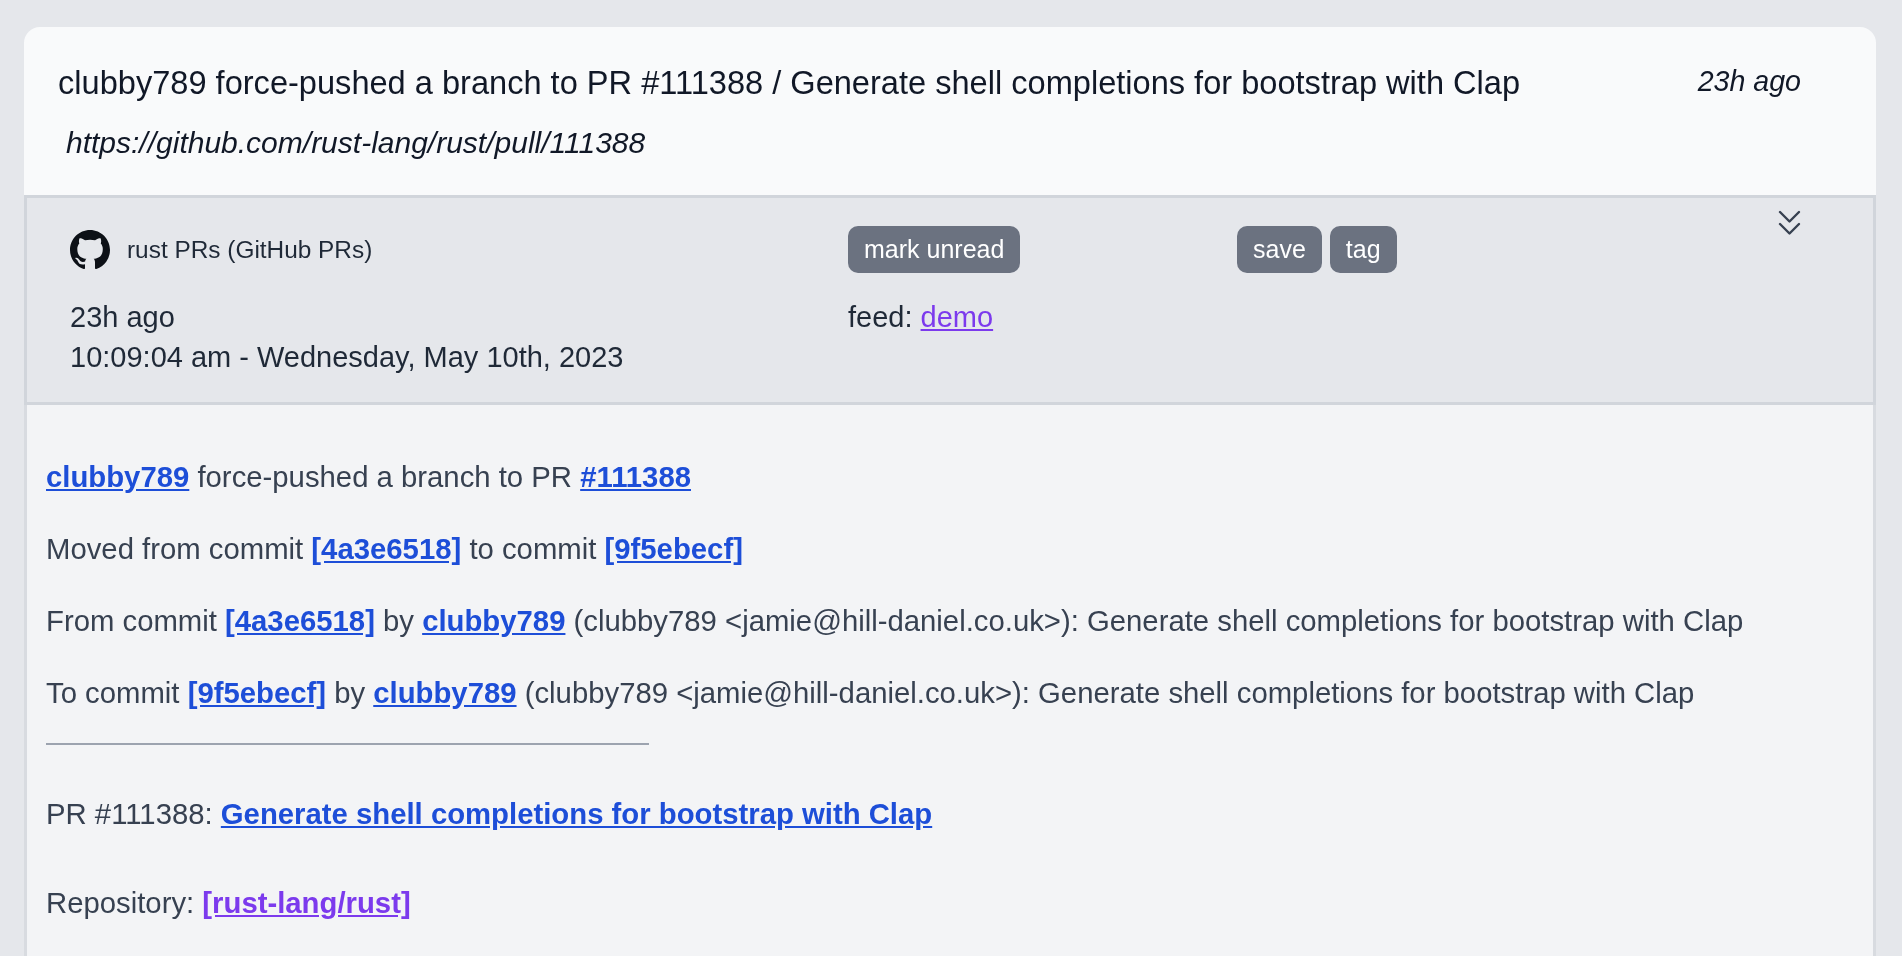  What do you see at coordinates (1363, 249) in the screenshot?
I see `tag-button: tag` at bounding box center [1363, 249].